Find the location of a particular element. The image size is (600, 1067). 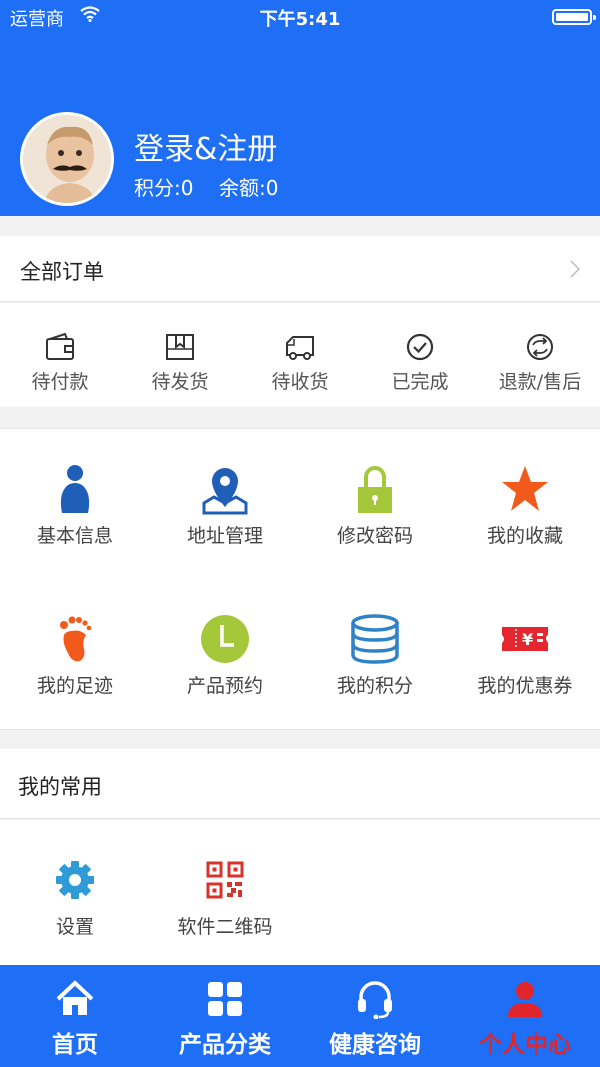

star-icon is located at coordinates (525, 488).